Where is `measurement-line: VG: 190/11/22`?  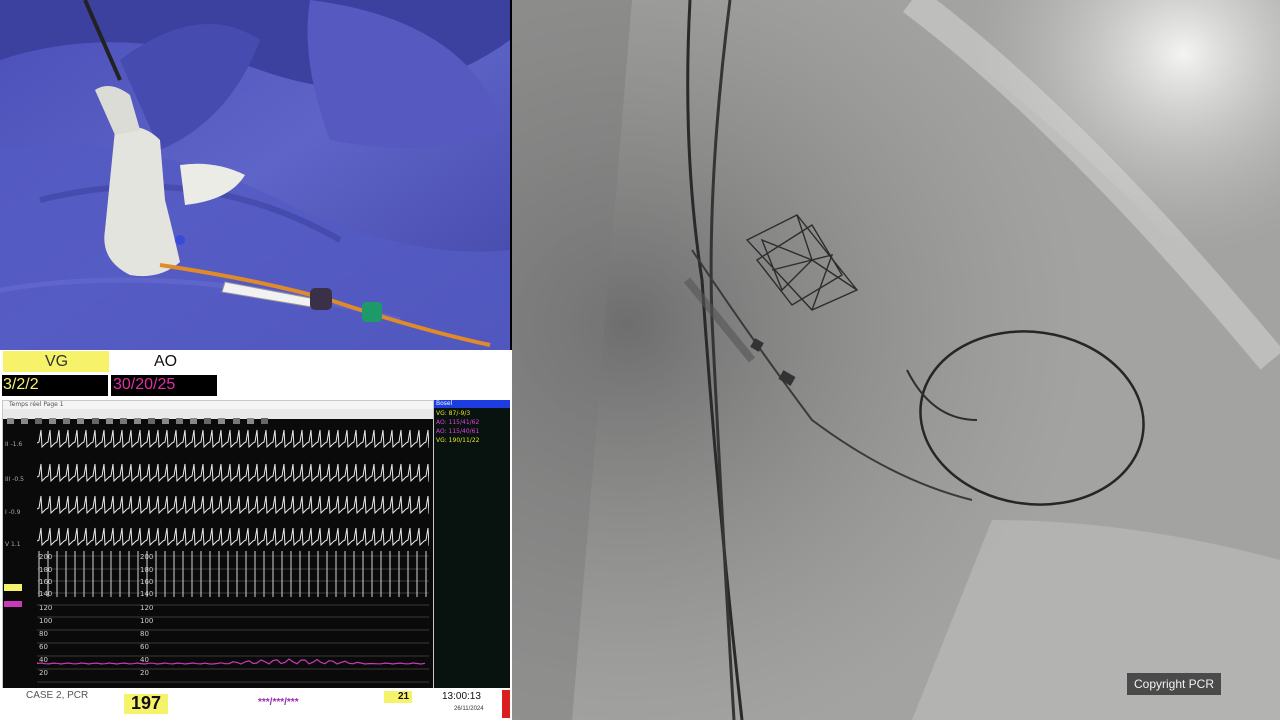
measurement-line: VG: 190/11/22 is located at coordinates (458, 440).